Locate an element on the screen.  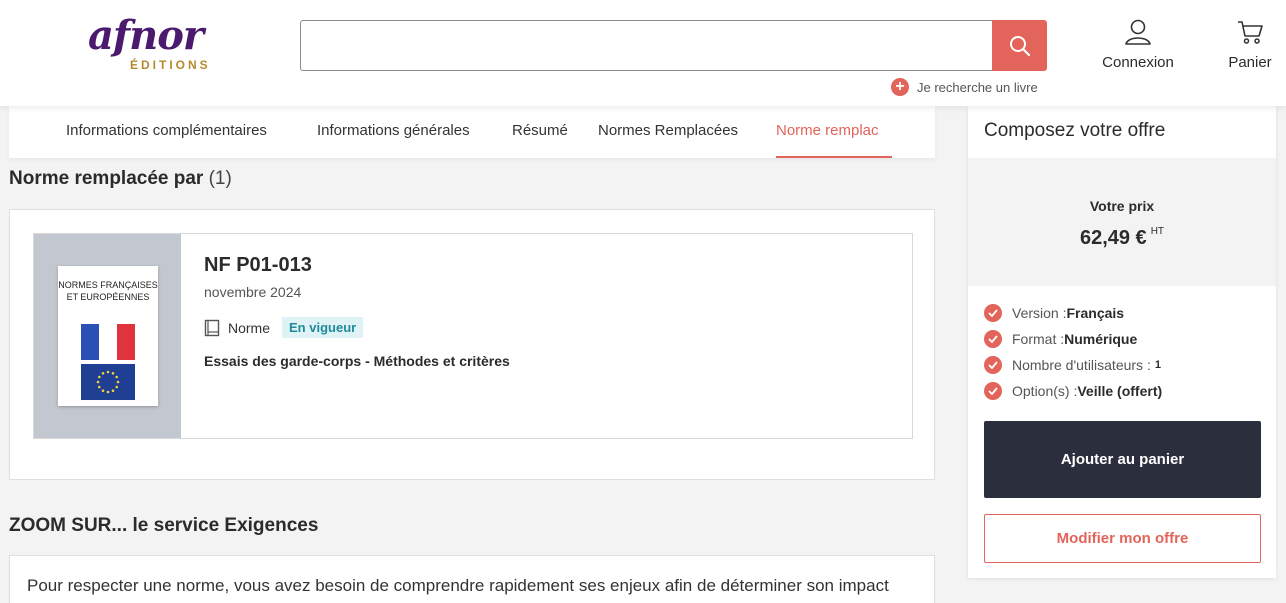
price-amount: 62,49 € is located at coordinates (1113, 238).